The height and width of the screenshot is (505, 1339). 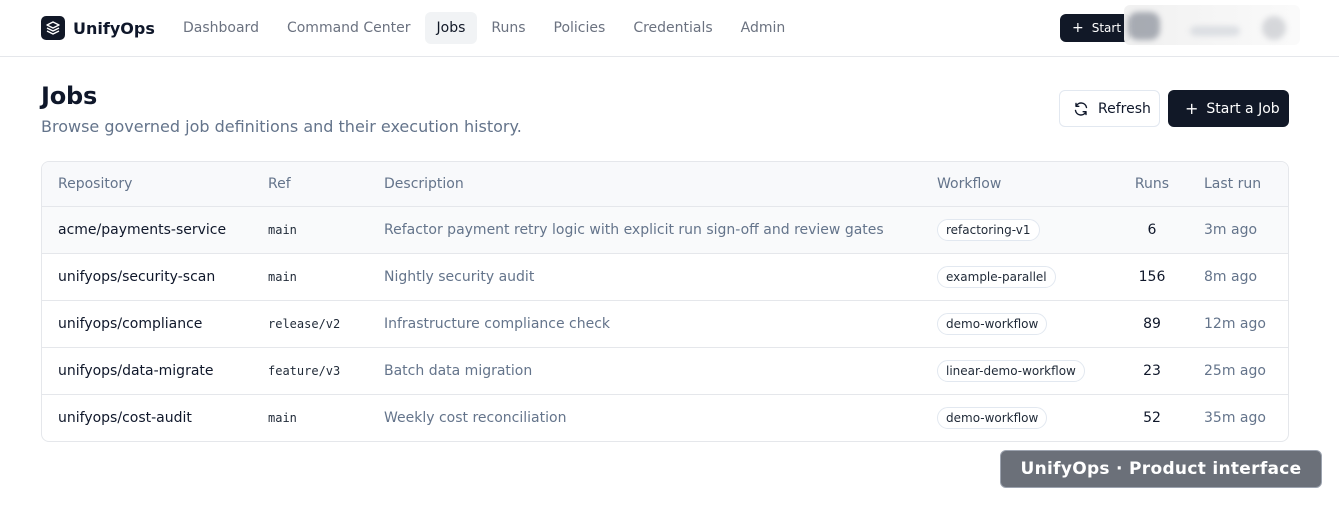 What do you see at coordinates (1124, 108) in the screenshot?
I see `refresh-label: Refresh` at bounding box center [1124, 108].